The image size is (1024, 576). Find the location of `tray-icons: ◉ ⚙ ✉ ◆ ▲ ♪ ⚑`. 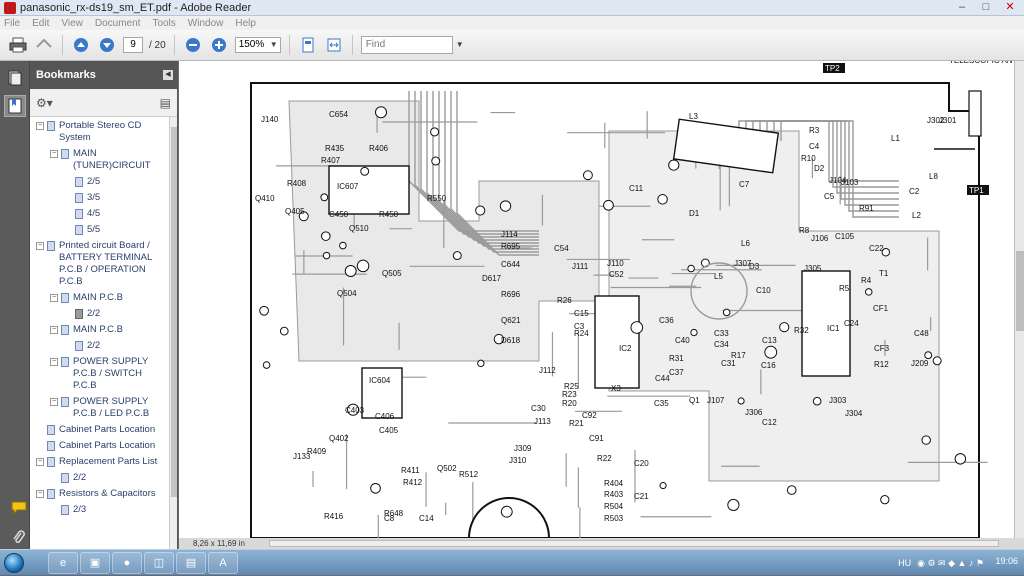

tray-icons: ◉ ⚙ ✉ ◆ ▲ ♪ ⚑ is located at coordinates (950, 563).